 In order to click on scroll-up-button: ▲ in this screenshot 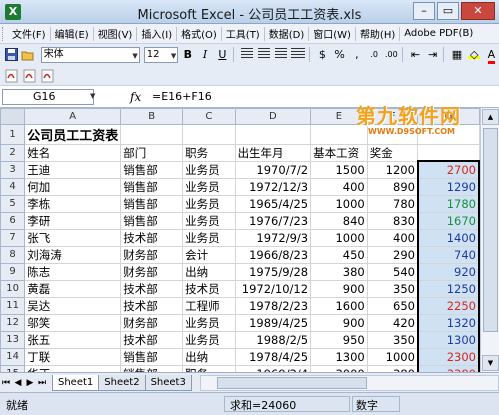, I will do `click(490, 117)`.